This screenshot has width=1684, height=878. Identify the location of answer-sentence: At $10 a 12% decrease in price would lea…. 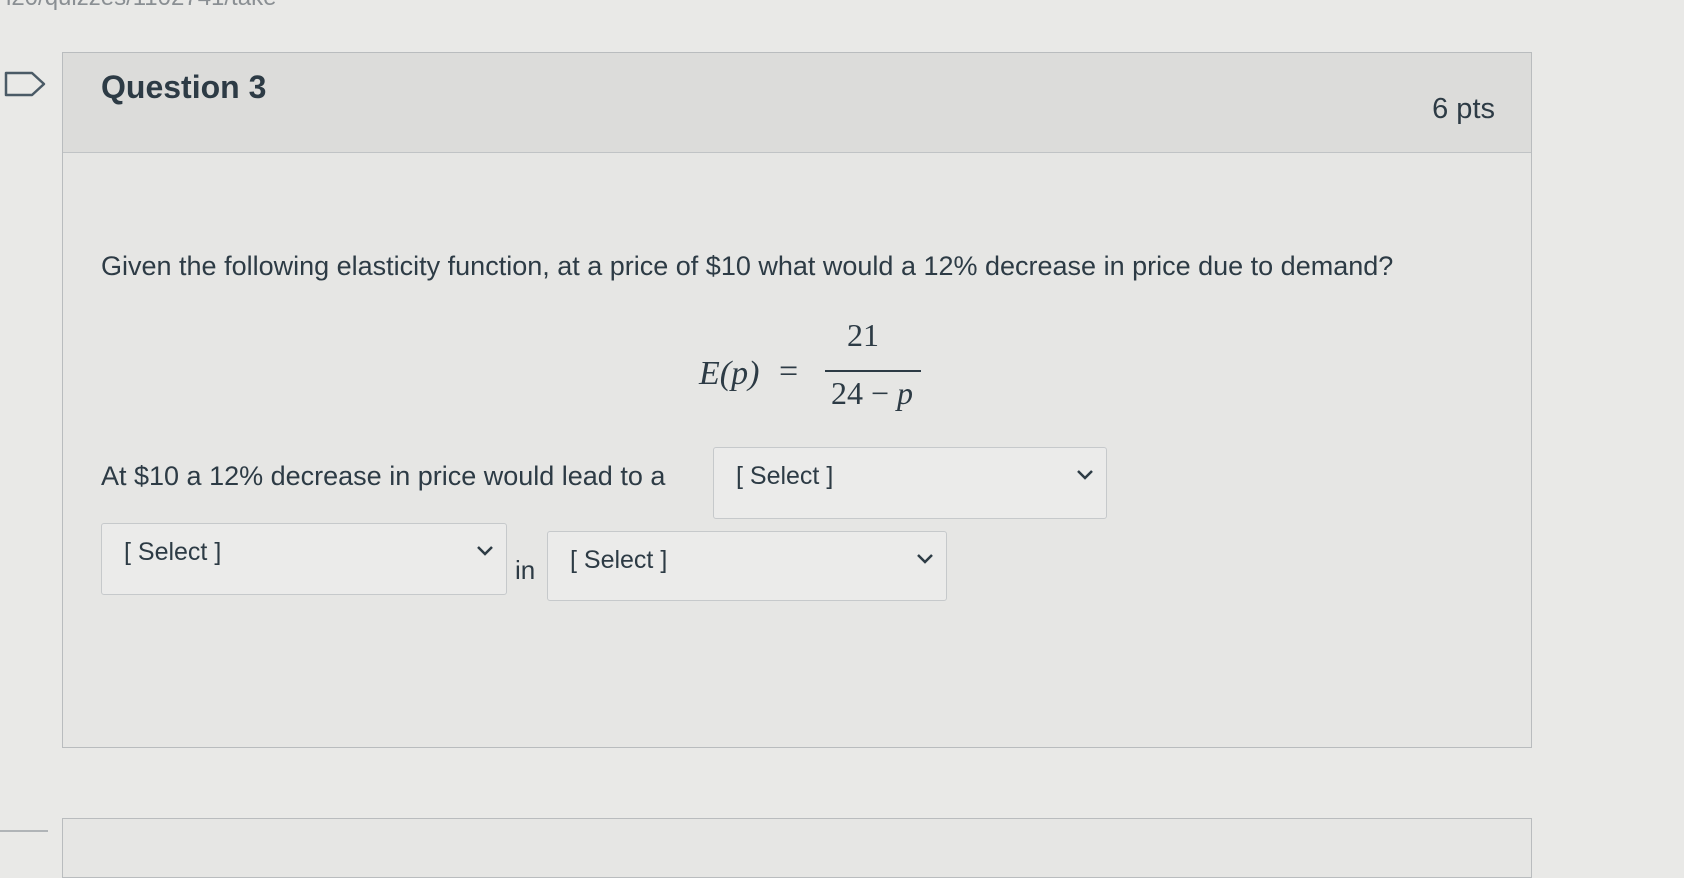
(383, 476).